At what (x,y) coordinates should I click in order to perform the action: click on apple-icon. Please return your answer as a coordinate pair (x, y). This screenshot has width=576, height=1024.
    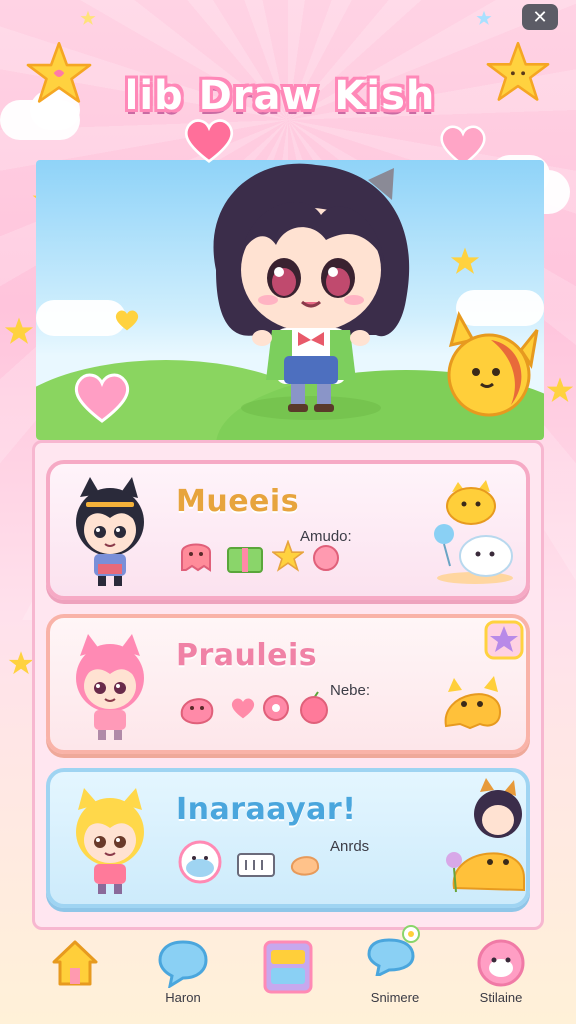
    Looking at the image, I should click on (314, 707).